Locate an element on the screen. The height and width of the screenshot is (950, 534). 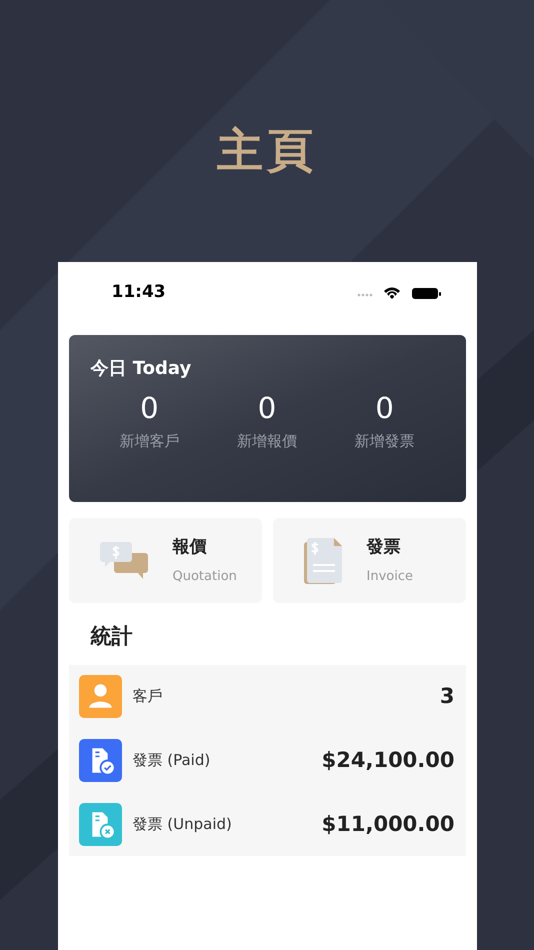
shortcut-title: 報價 is located at coordinates (189, 547).